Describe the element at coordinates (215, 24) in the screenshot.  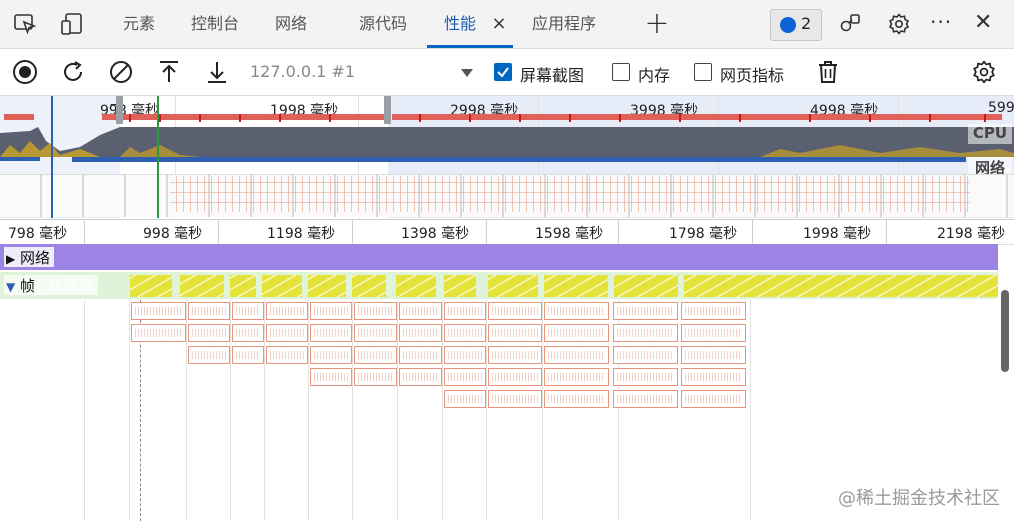
I see `tab-console: 控制台` at that location.